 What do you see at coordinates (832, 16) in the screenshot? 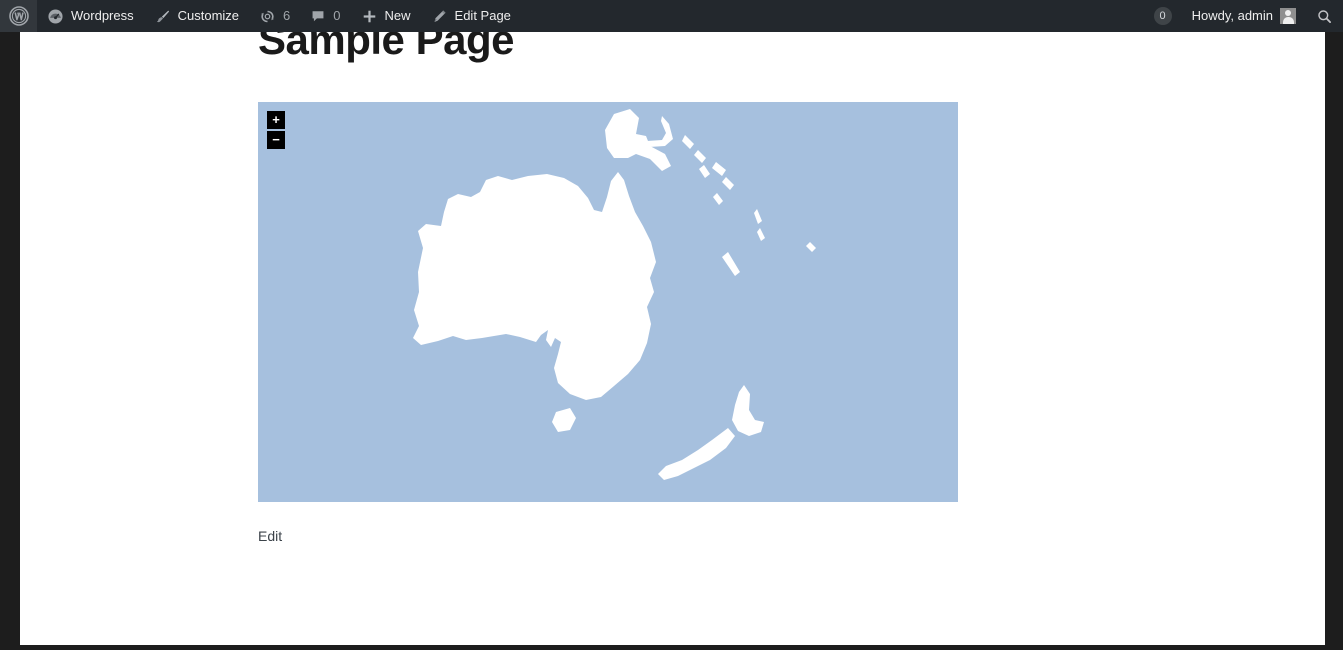
I see `admin-bar-spacer` at bounding box center [832, 16].